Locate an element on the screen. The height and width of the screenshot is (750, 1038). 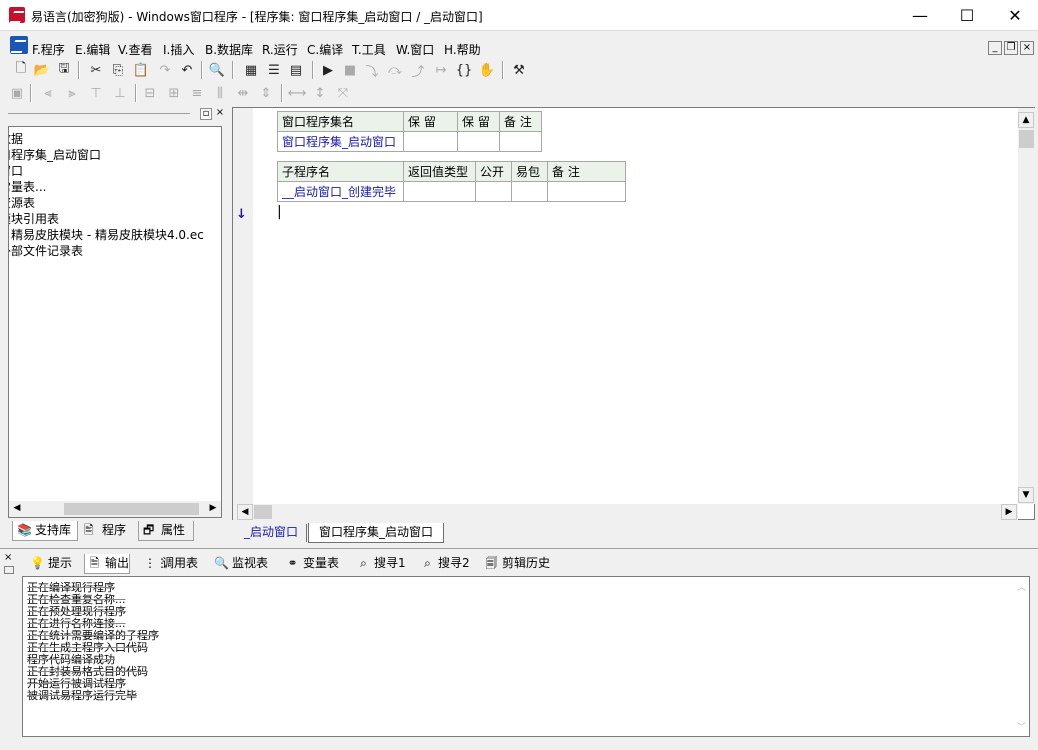
spread-v-icon: ⇕ is located at coordinates (266, 93).